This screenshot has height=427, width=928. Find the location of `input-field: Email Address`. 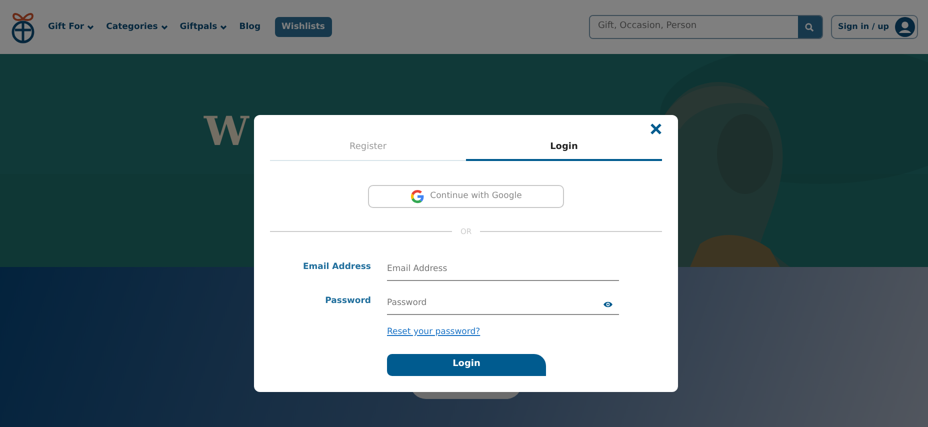

input-field: Email Address is located at coordinates (503, 269).